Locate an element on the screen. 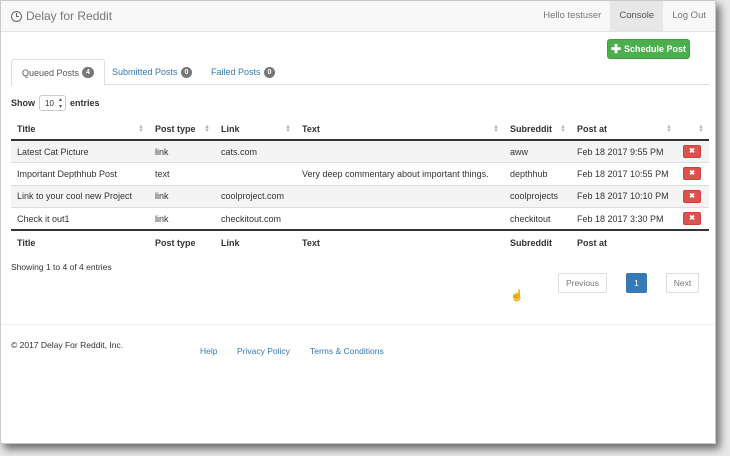  footer-header-actions is located at coordinates (693, 241).